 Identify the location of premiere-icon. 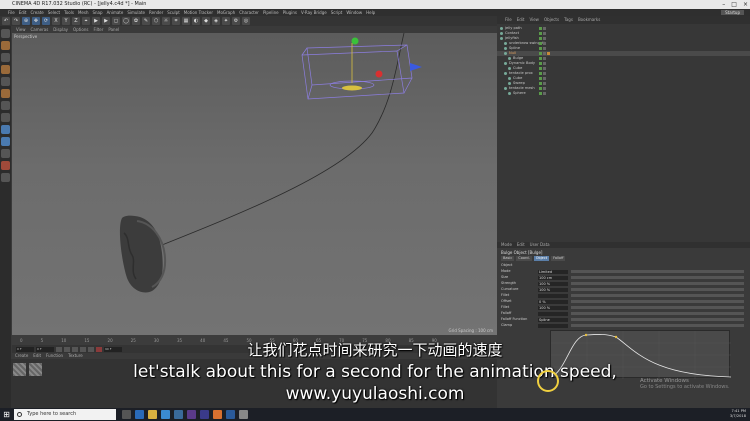
(191, 414).